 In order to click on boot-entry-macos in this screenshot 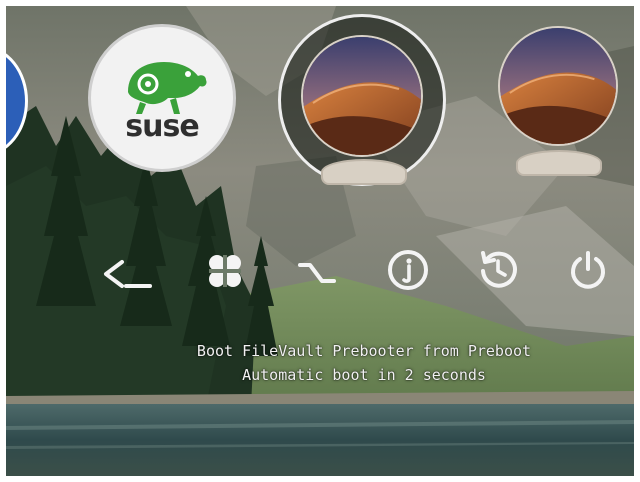, I will do `click(559, 106)`.